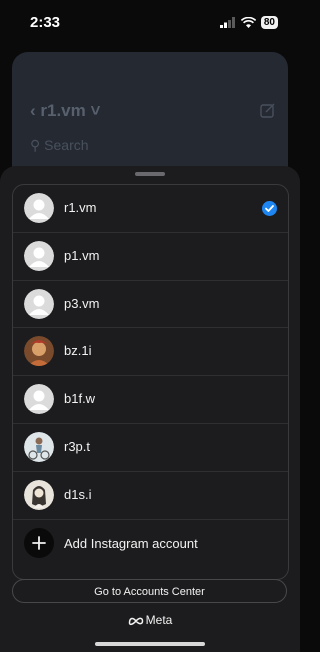 This screenshot has width=320, height=652. What do you see at coordinates (45, 22) in the screenshot?
I see `status-time: 2:33` at bounding box center [45, 22].